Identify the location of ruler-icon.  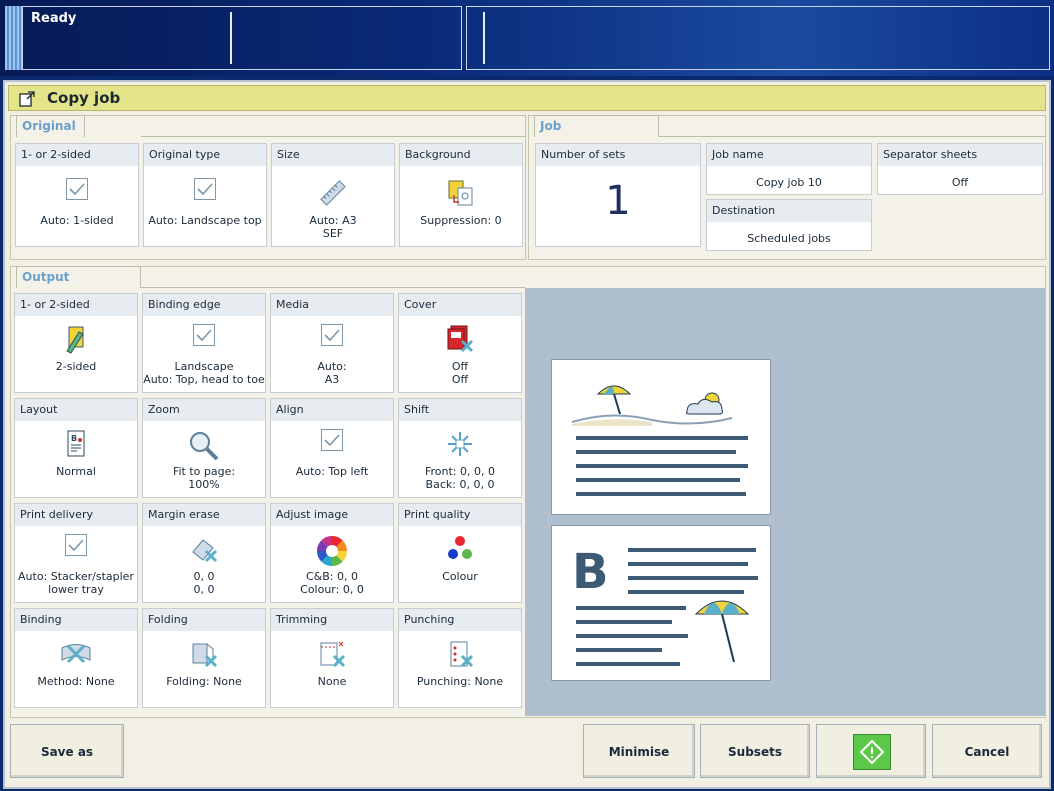
(333, 193).